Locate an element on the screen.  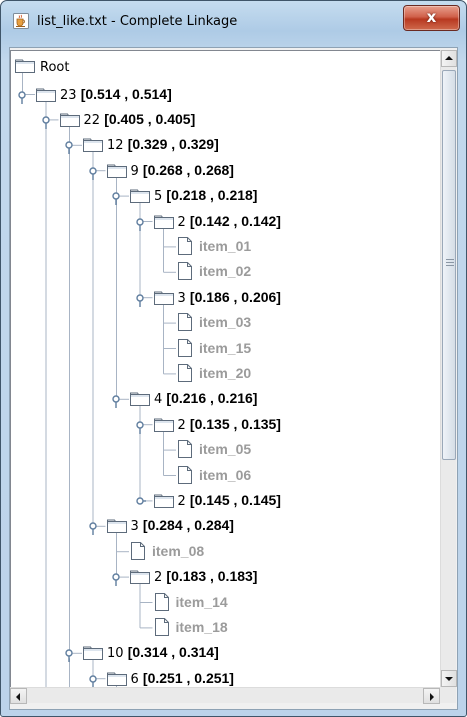
cluster-count: 6 is located at coordinates (136, 679).